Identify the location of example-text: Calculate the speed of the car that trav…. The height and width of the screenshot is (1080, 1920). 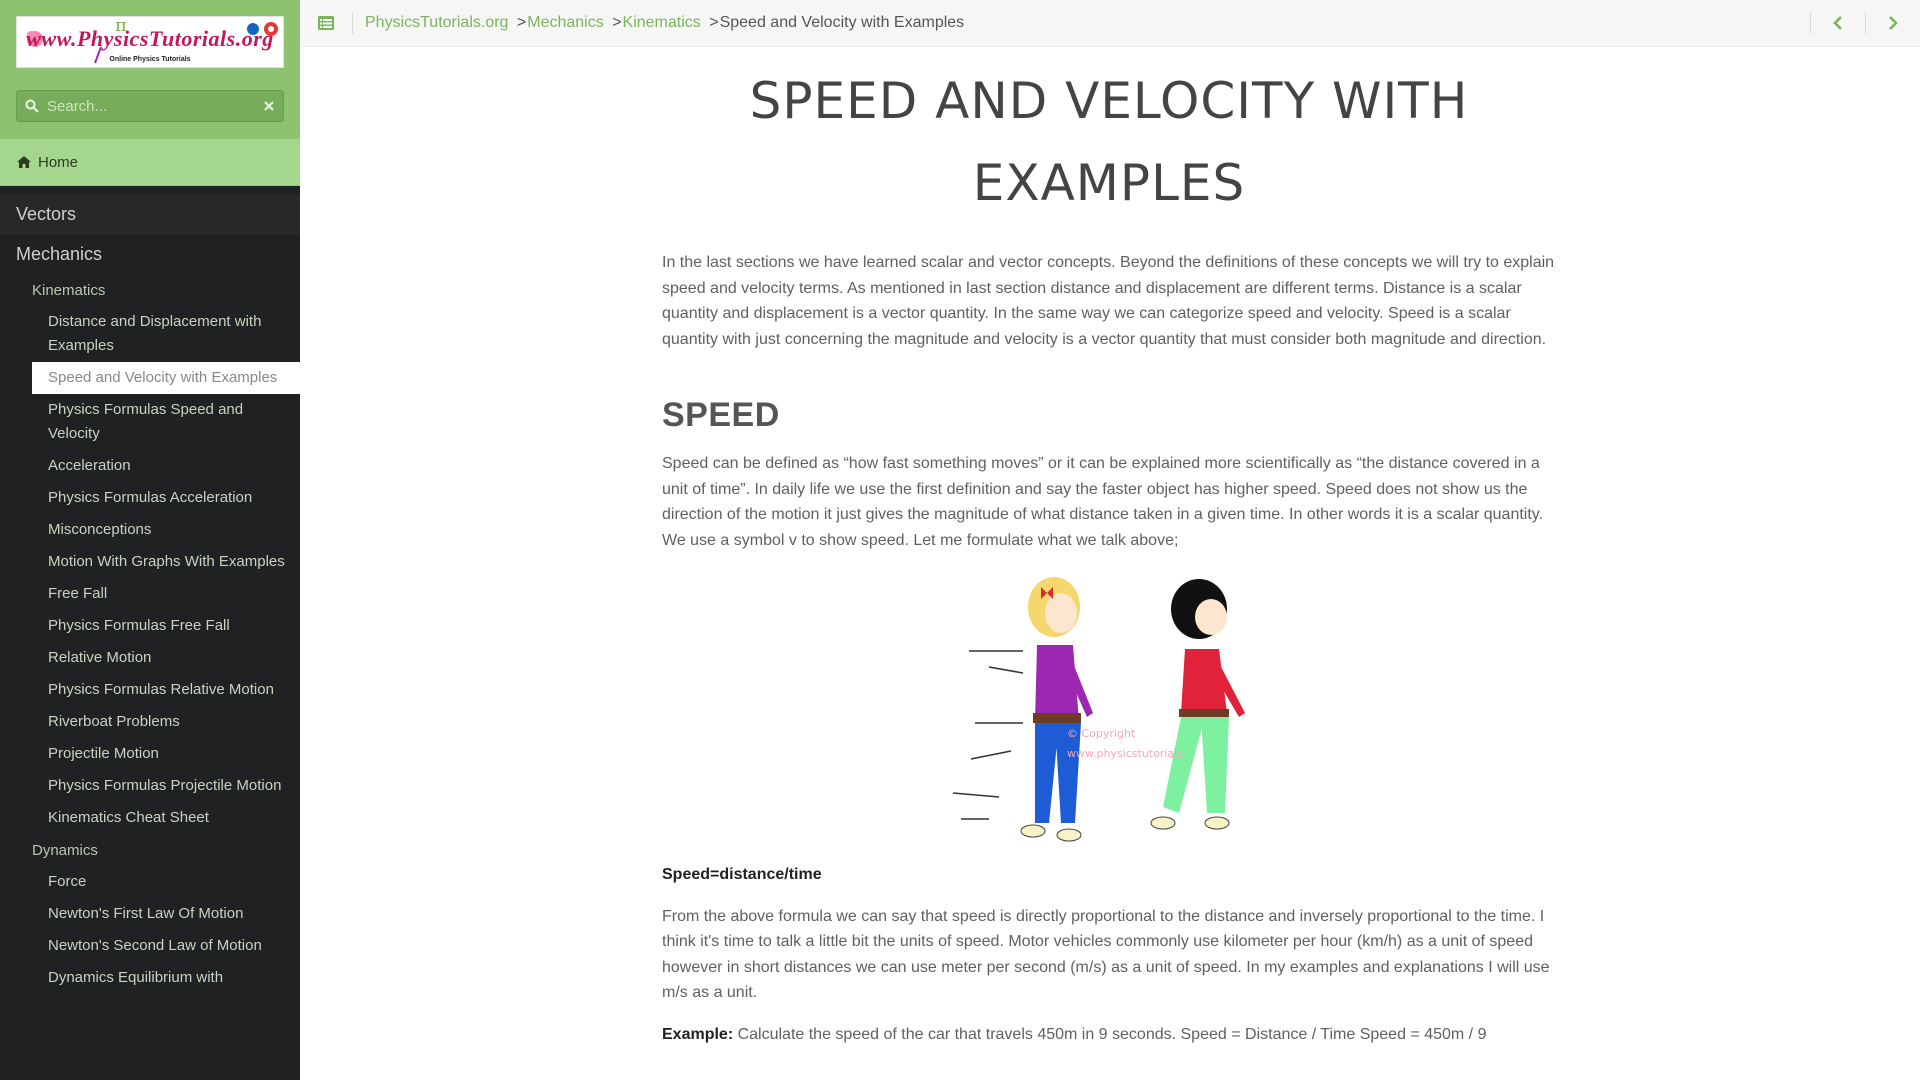
(1110, 1034).